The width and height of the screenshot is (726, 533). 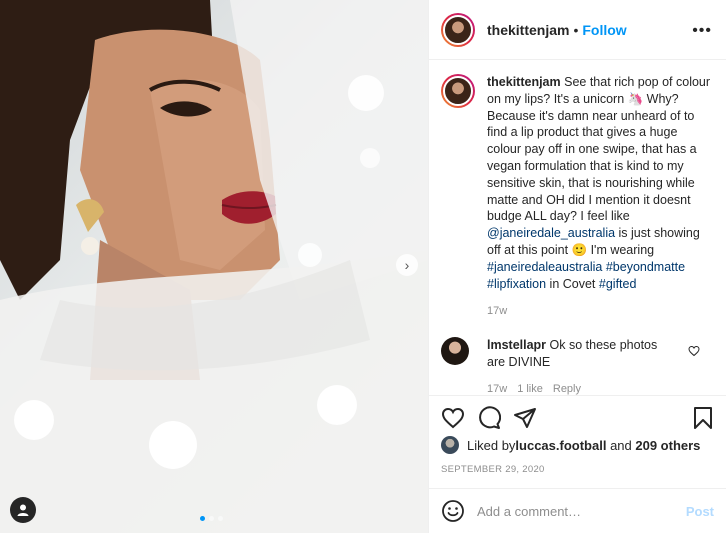 What do you see at coordinates (493, 469) in the screenshot?
I see `post-date: SEPTEMBER 29, 2020` at bounding box center [493, 469].